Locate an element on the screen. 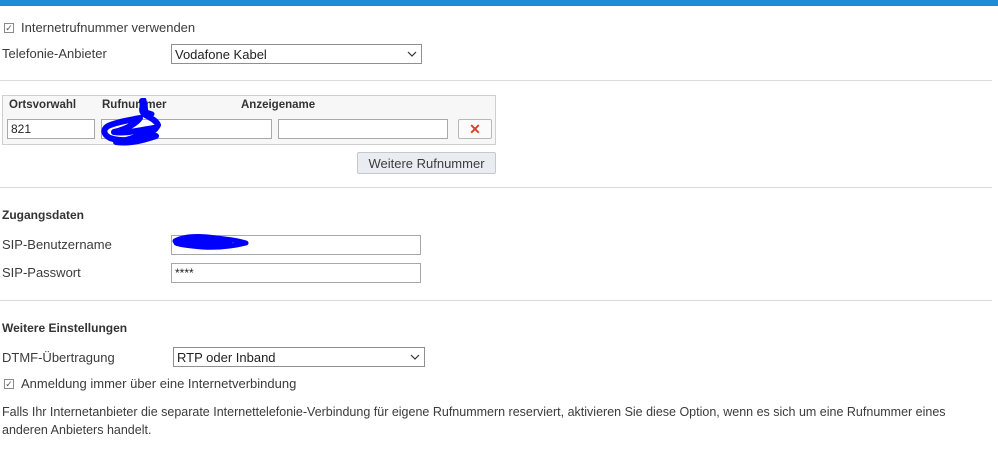 This screenshot has height=456, width=998. internet-number-label: Internetrufnummer verwenden is located at coordinates (108, 27).